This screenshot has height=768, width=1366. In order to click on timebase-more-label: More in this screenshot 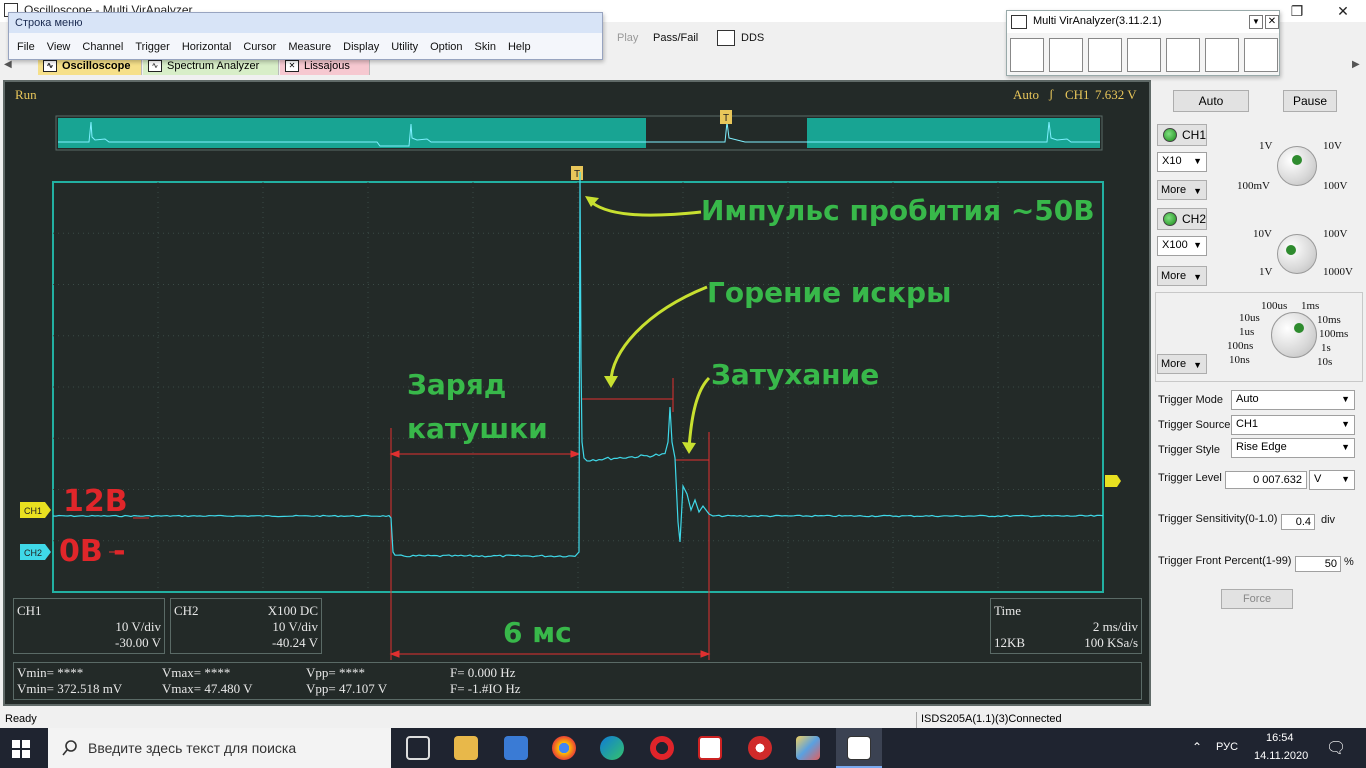, I will do `click(1174, 364)`.